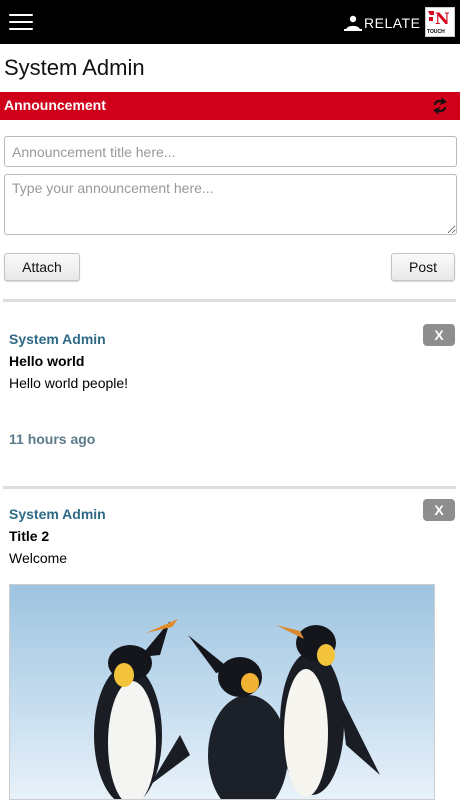 The height and width of the screenshot is (800, 460). Describe the element at coordinates (353, 23) in the screenshot. I see `people-icon` at that location.